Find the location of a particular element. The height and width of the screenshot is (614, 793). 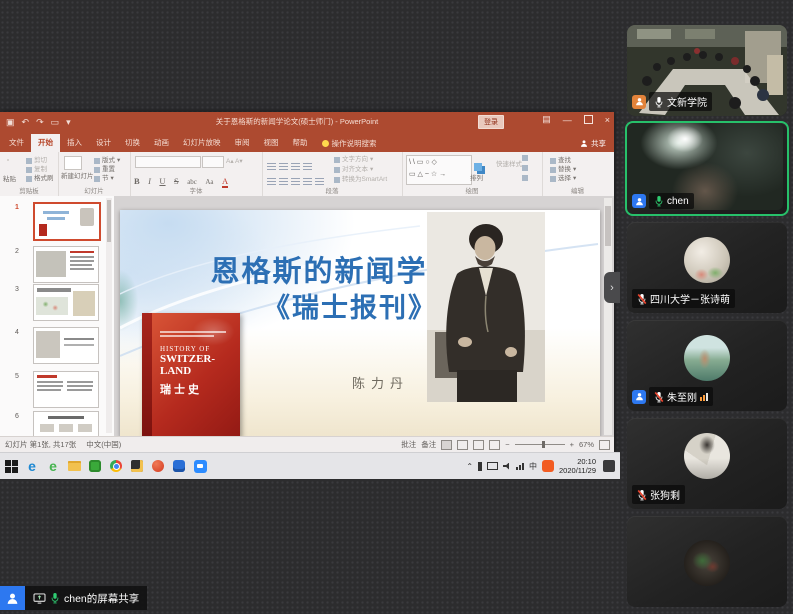

replace-button: 替换 ▾ is located at coordinates (563, 169).